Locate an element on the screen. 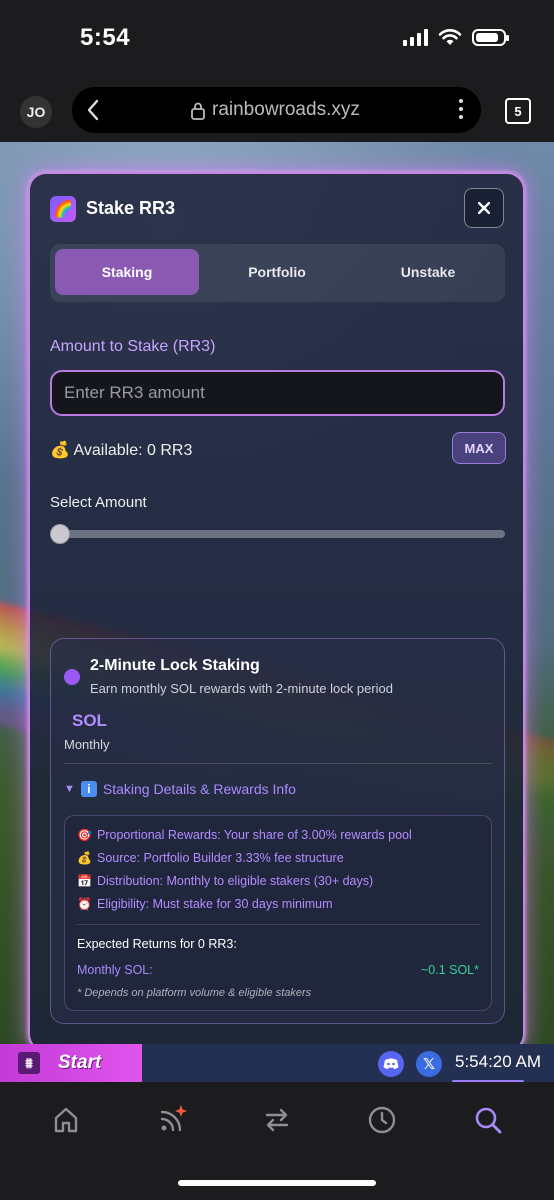 The width and height of the screenshot is (554, 1200). tab-unstake: Unstake is located at coordinates (428, 272).